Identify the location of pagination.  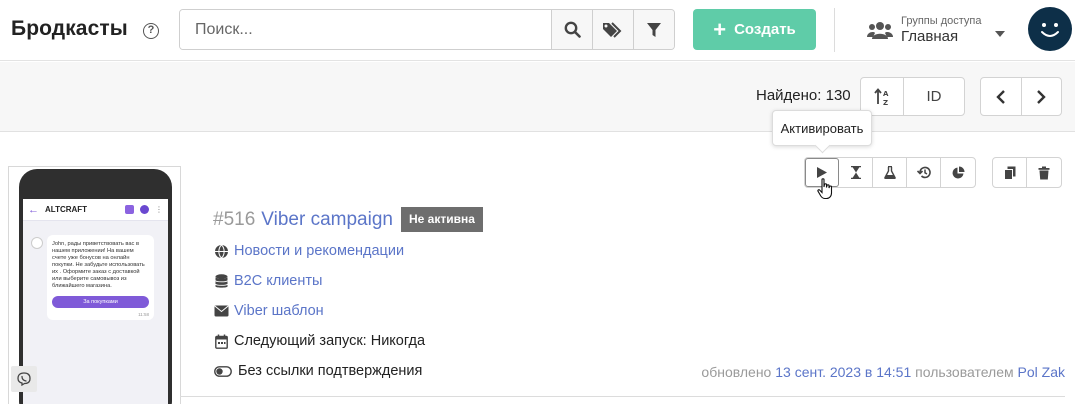
(1021, 96).